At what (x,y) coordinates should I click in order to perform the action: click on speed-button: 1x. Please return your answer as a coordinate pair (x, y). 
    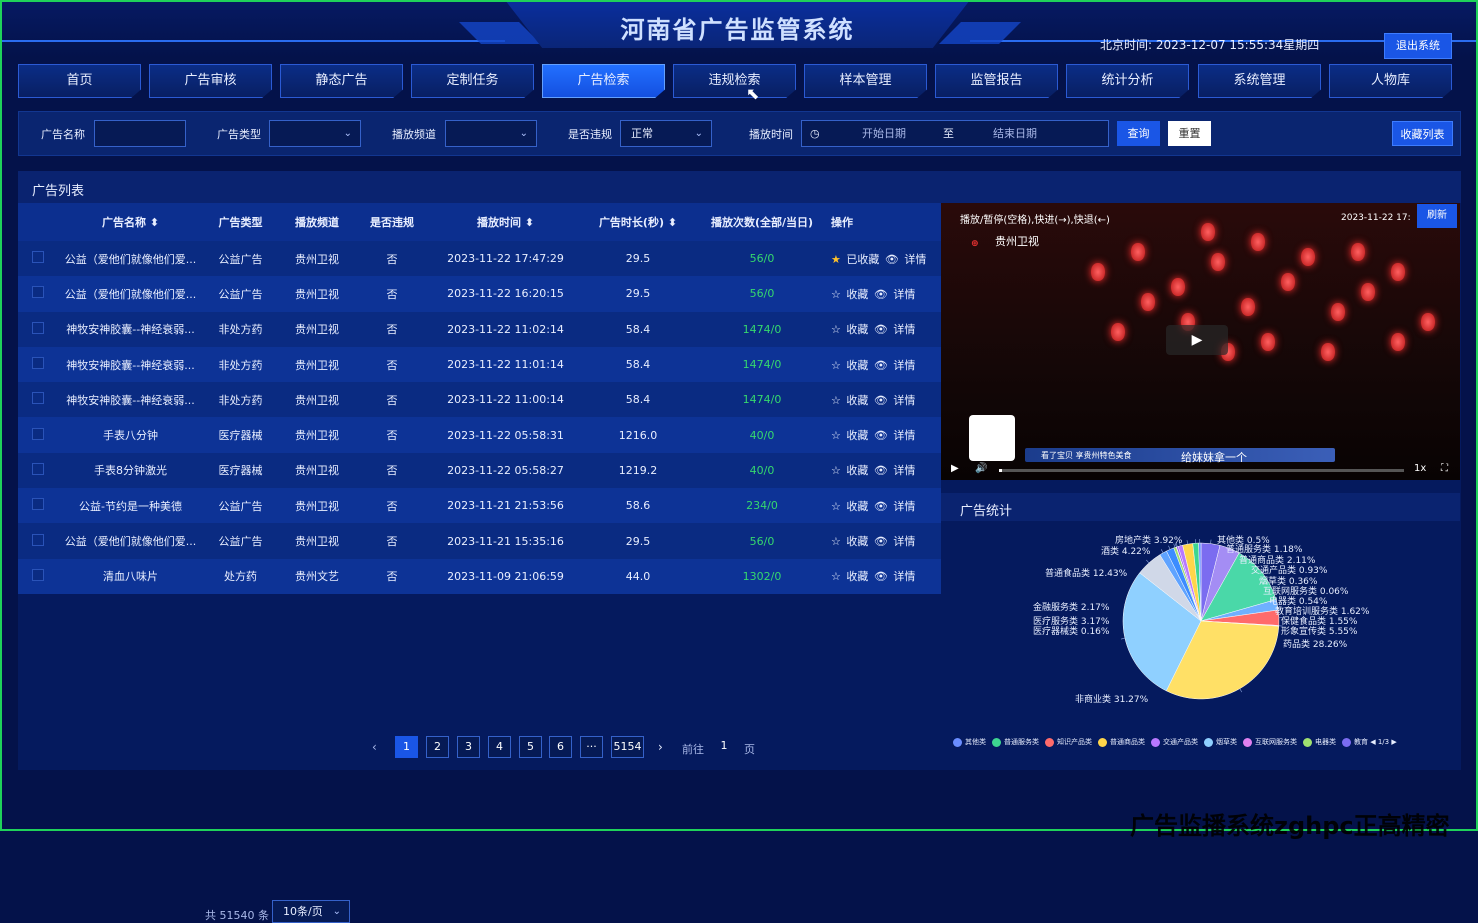
    Looking at the image, I should click on (1420, 468).